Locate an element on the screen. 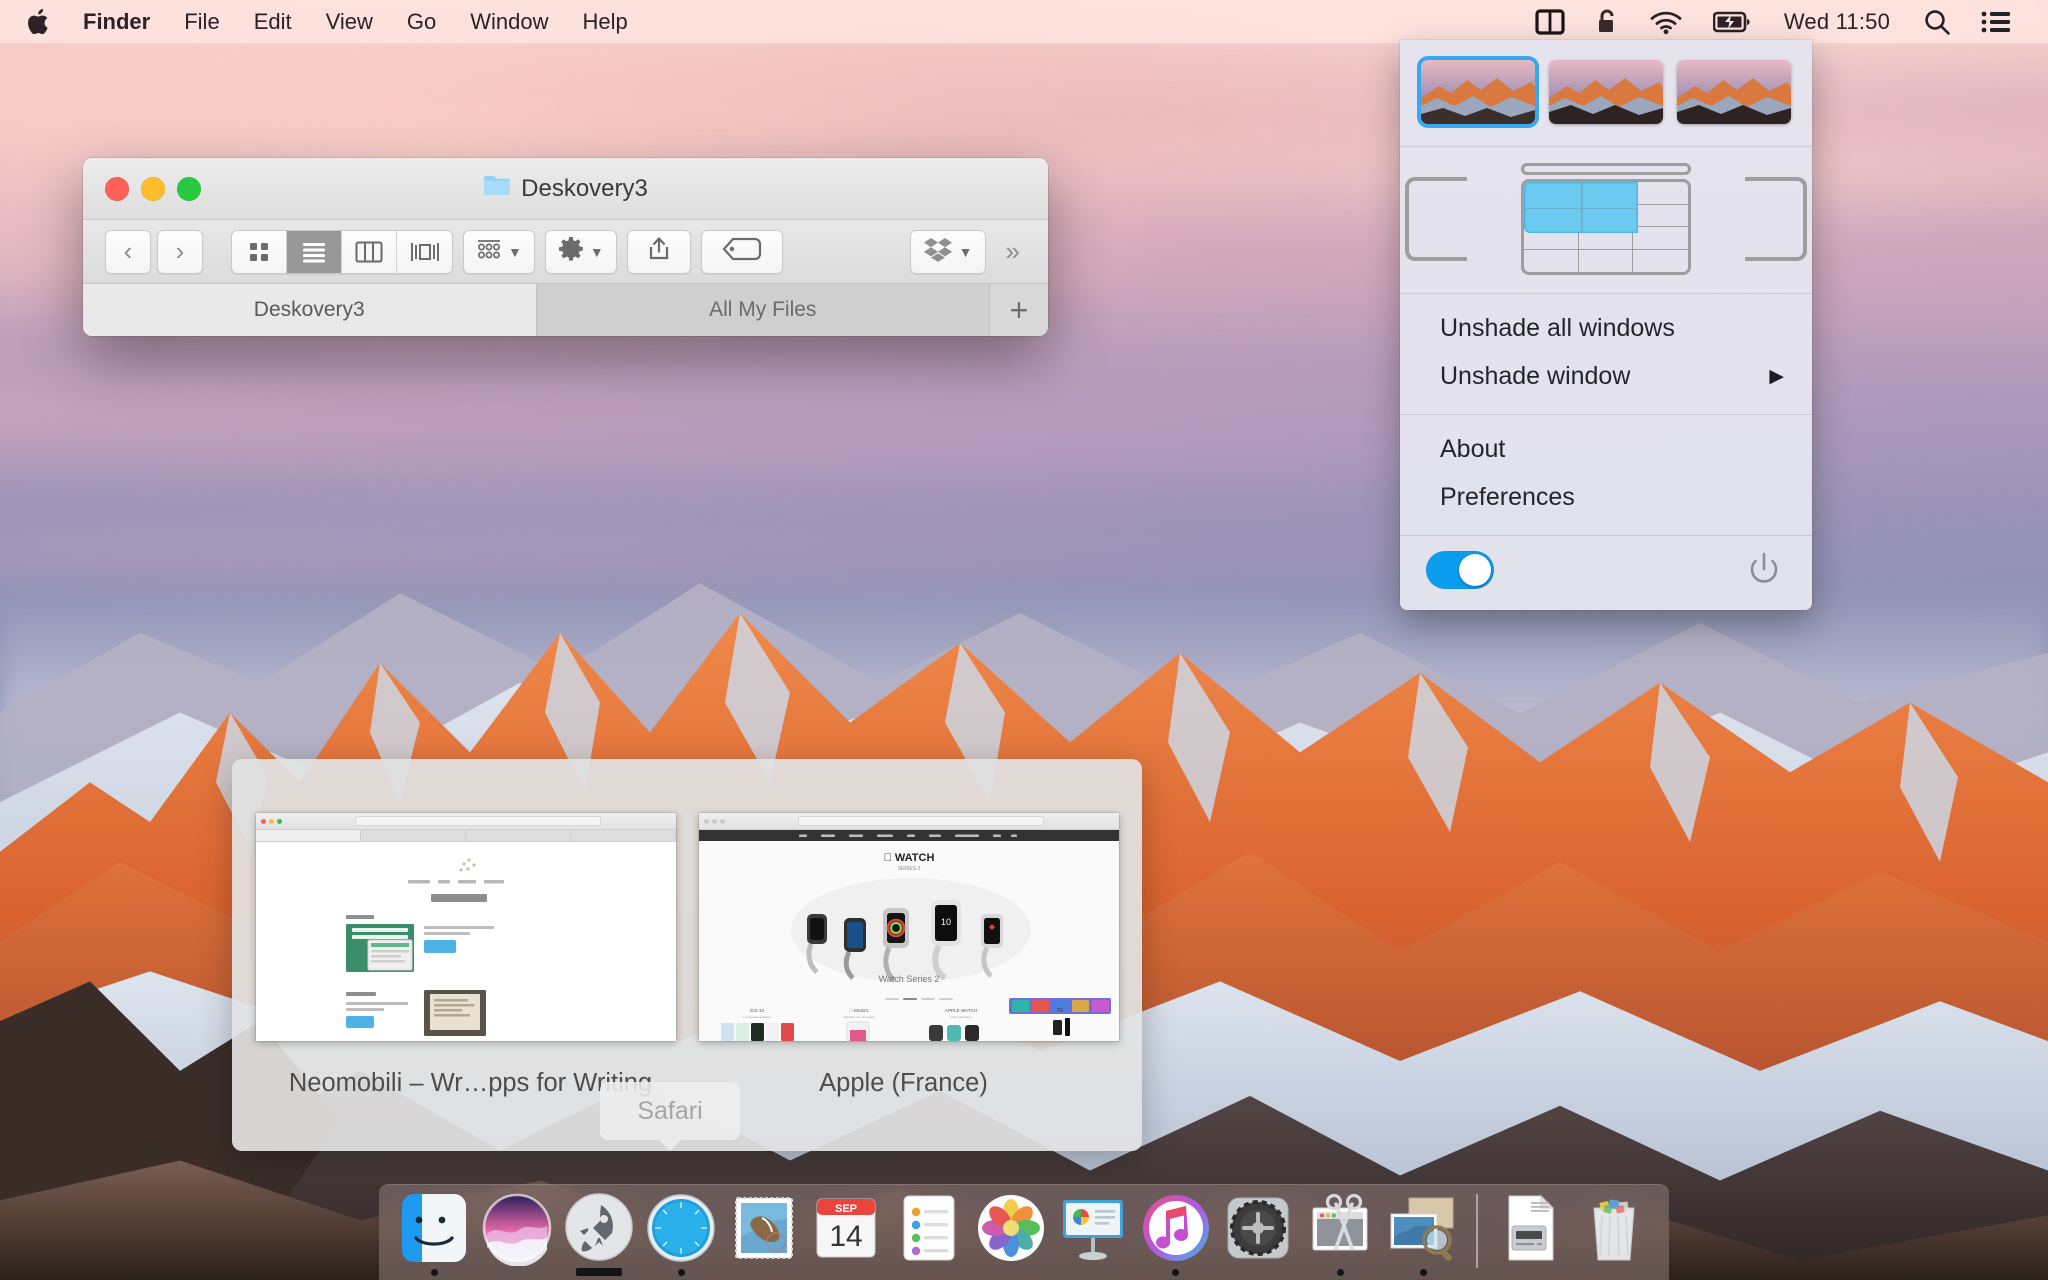  preview-photo-icon is located at coordinates (1422, 1229).